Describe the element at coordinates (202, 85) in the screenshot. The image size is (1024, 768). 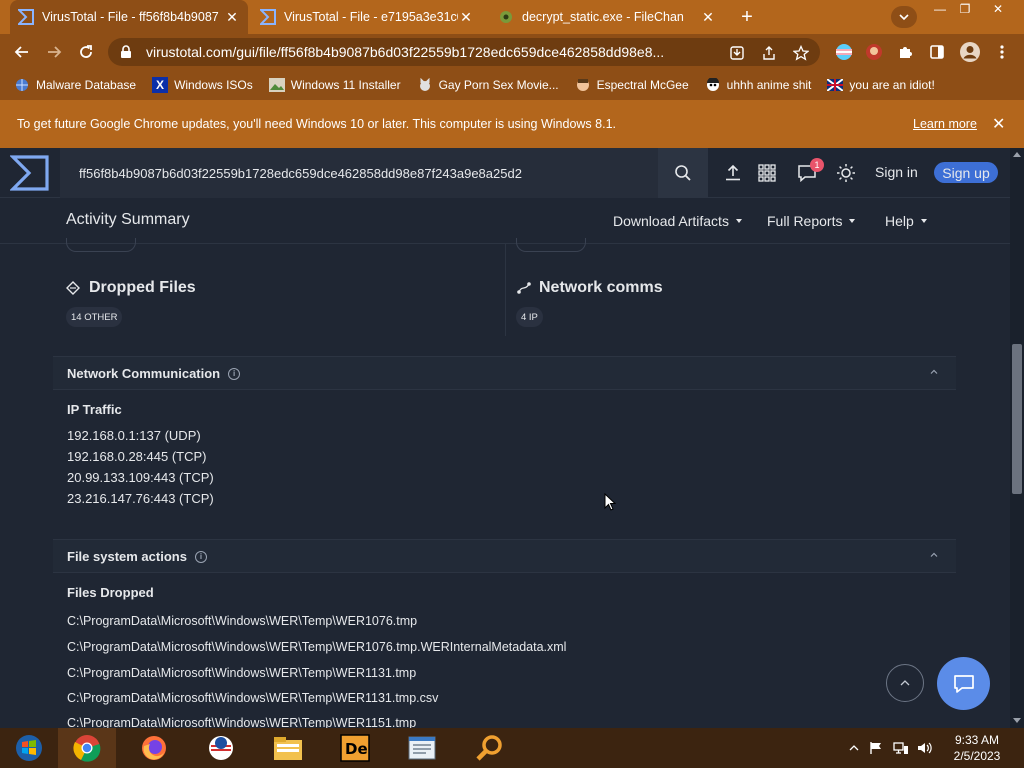
I see `bookmark-windows-isos: X Windows ISOs` at that location.